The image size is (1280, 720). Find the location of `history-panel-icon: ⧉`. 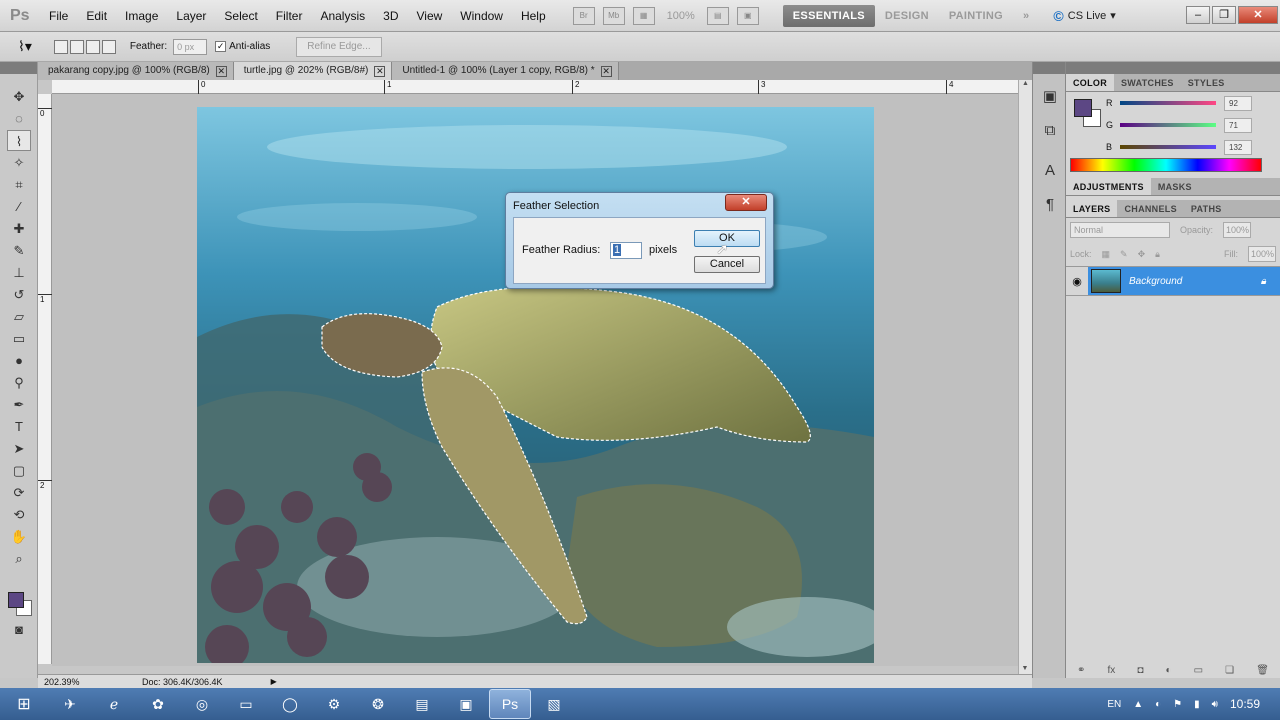

history-panel-icon: ⧉ is located at coordinates (1050, 131).